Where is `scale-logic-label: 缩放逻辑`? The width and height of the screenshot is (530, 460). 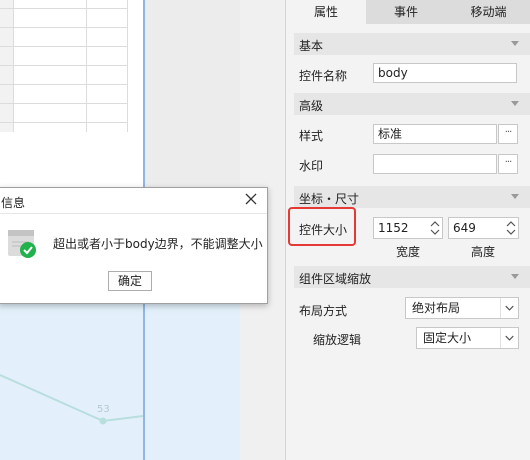
scale-logic-label: 缩放逻辑 is located at coordinates (337, 340).